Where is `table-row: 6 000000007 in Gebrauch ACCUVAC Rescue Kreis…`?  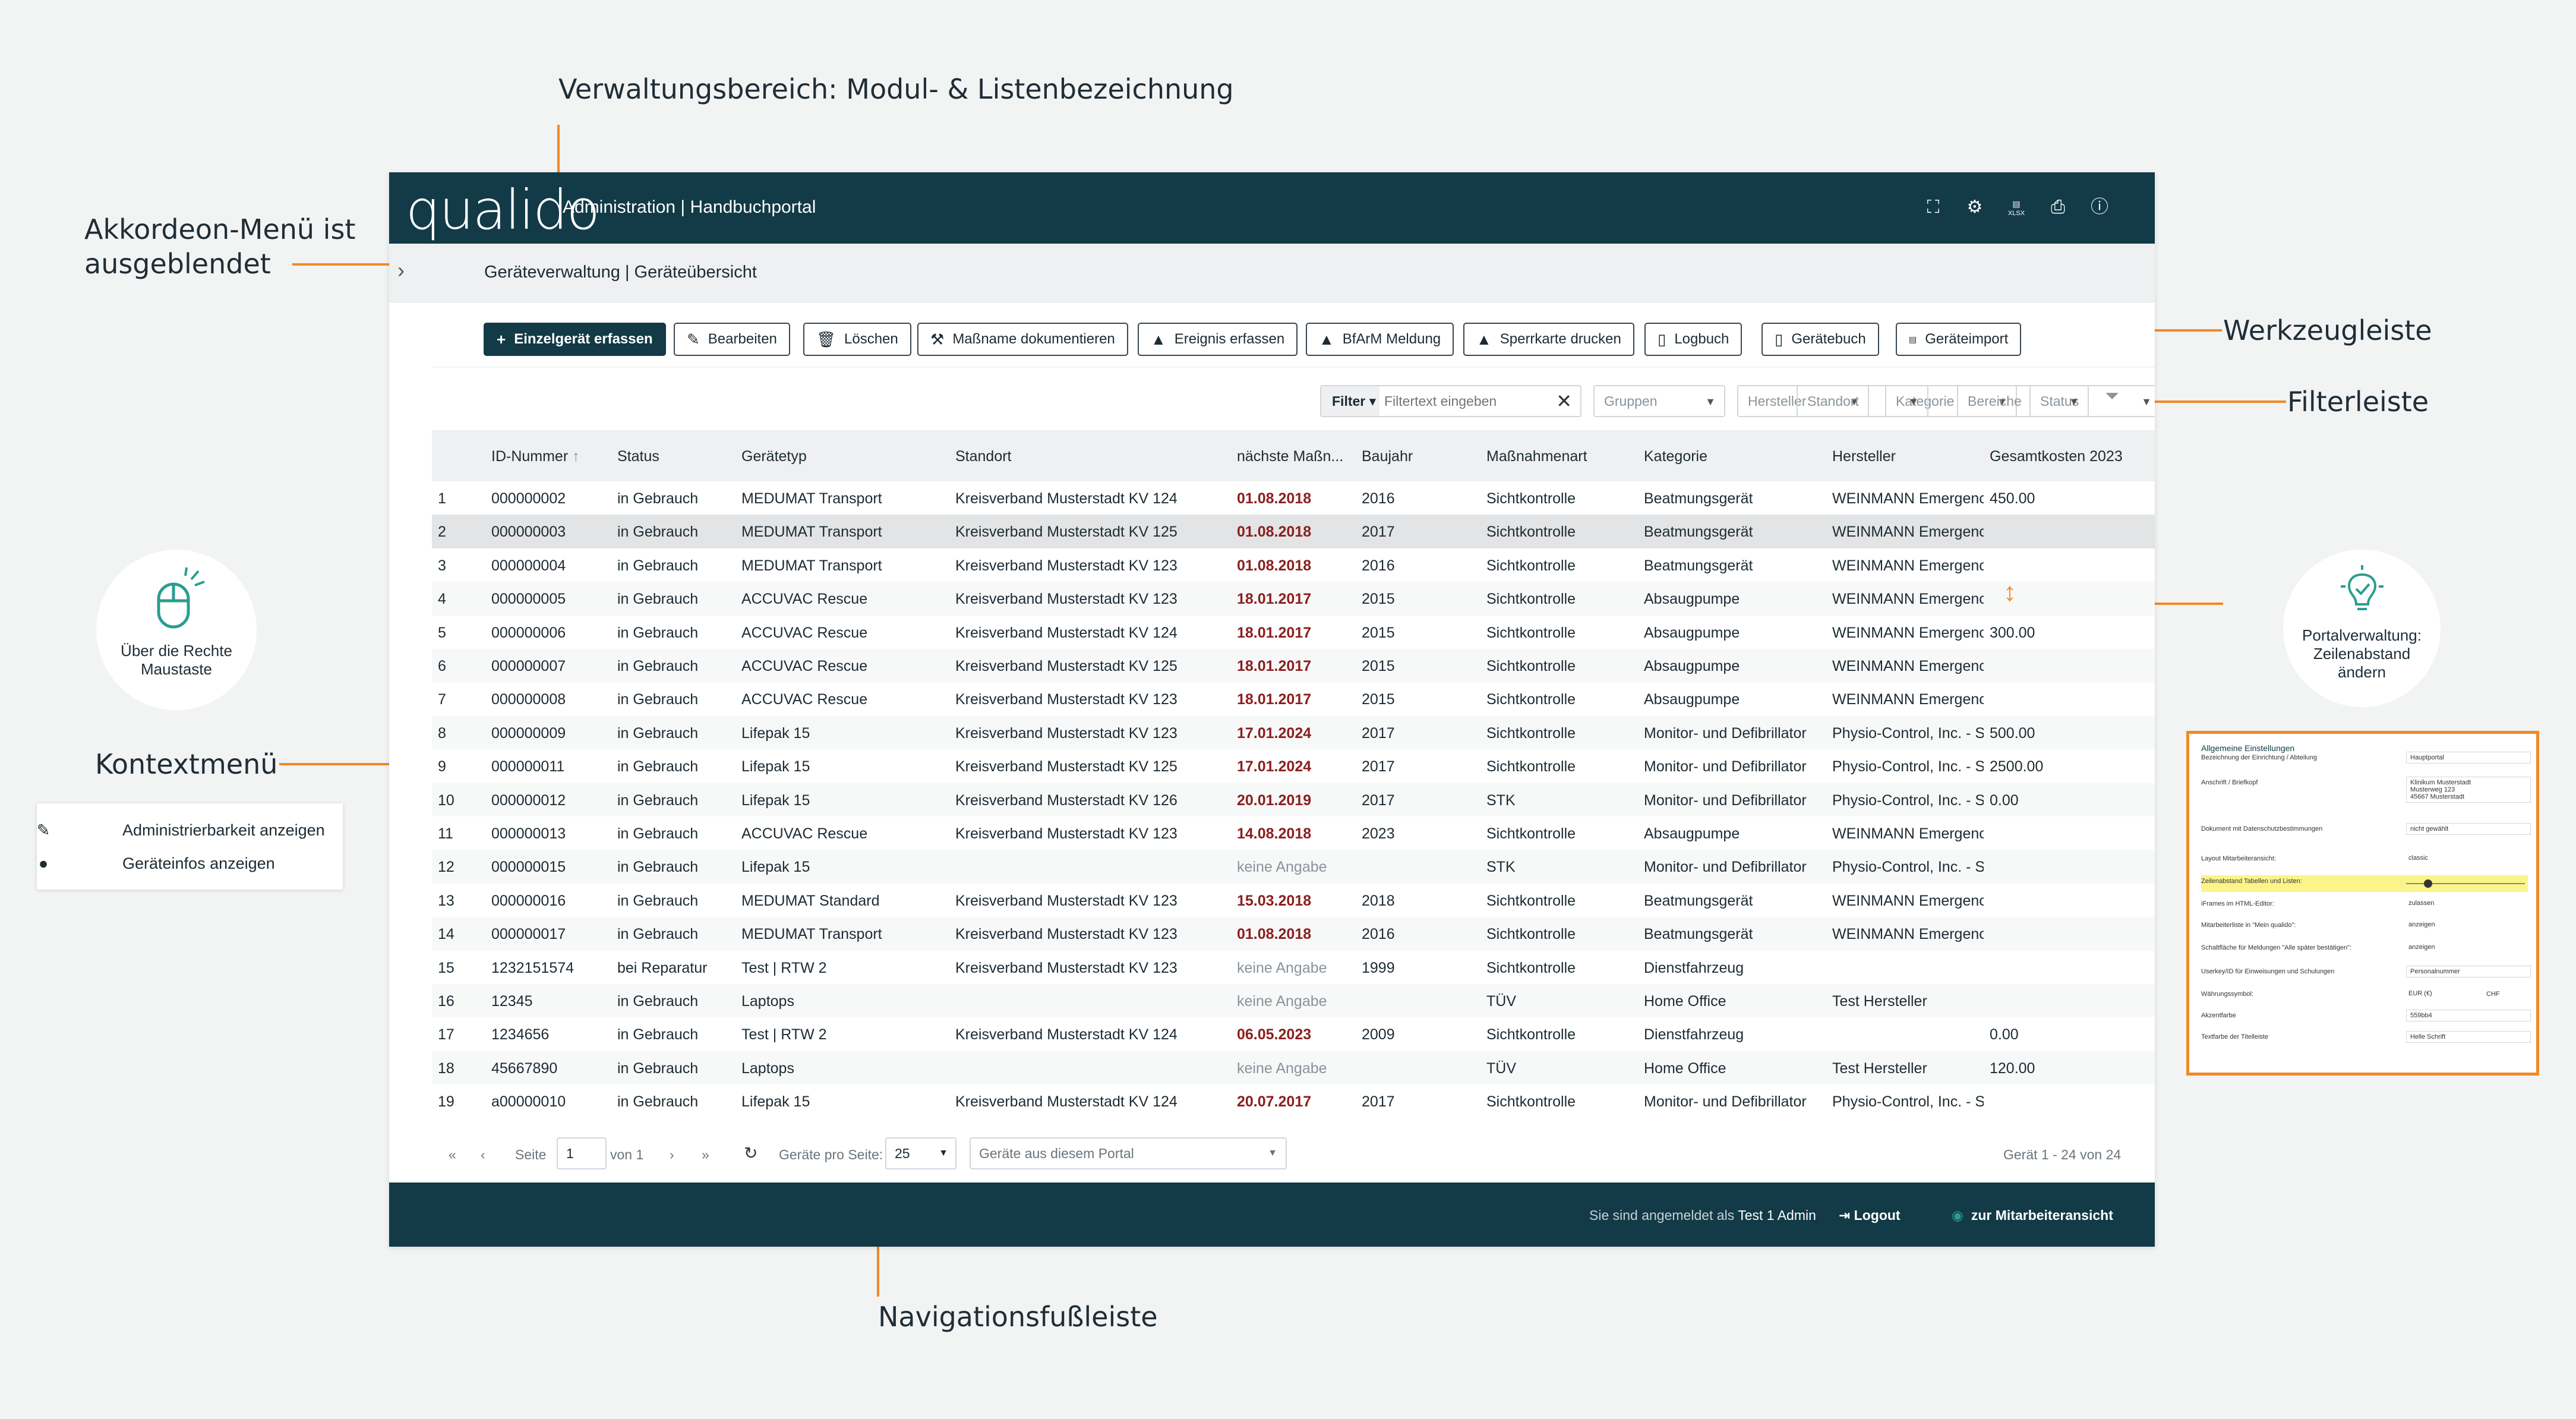 table-row: 6 000000007 in Gebrauch ACCUVAC Rescue Kreis… is located at coordinates (1293, 666).